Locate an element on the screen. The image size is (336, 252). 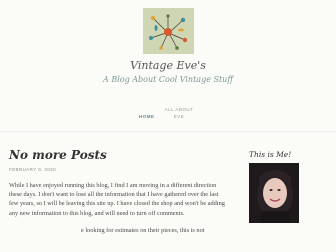
profile-portrait-image is located at coordinates (274, 193).